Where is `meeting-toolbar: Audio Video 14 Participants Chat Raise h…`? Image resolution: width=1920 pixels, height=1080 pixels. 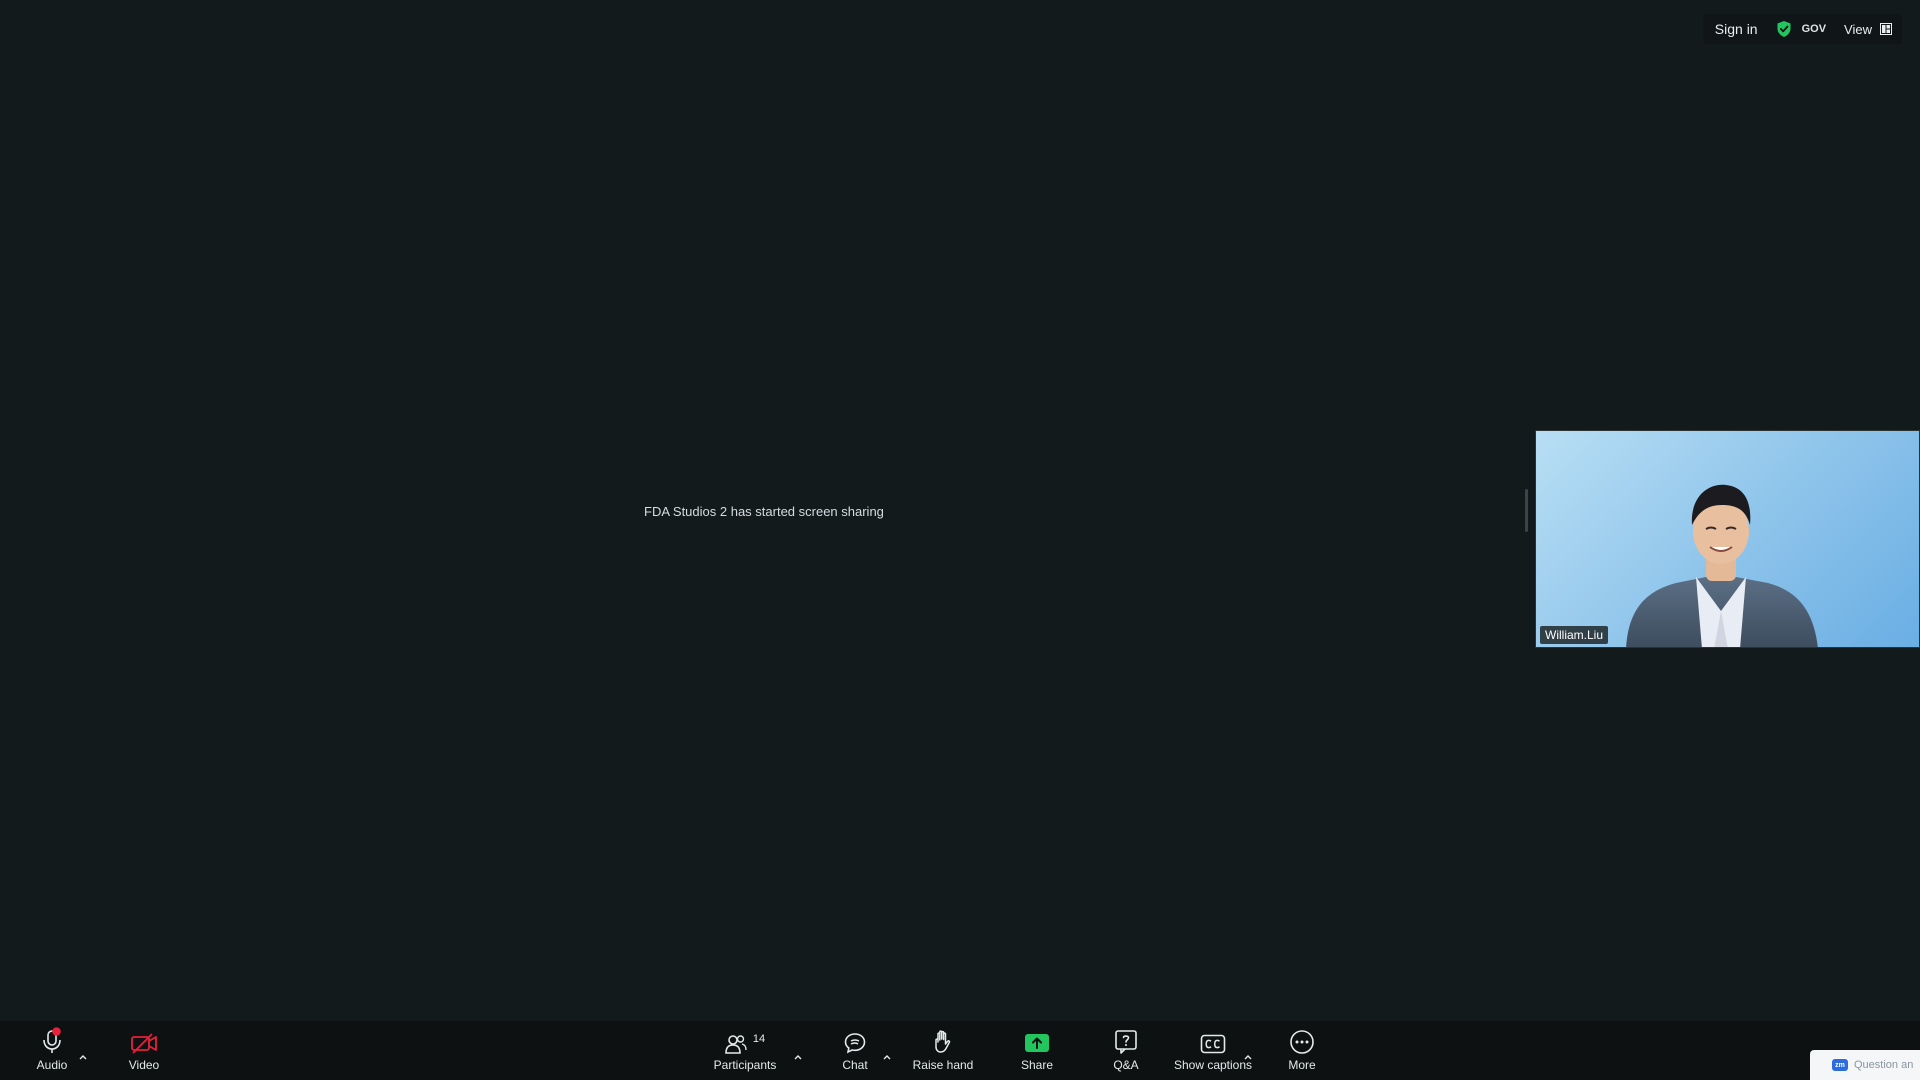
meeting-toolbar: Audio Video 14 Participants Chat Raise h… is located at coordinates (960, 1050).